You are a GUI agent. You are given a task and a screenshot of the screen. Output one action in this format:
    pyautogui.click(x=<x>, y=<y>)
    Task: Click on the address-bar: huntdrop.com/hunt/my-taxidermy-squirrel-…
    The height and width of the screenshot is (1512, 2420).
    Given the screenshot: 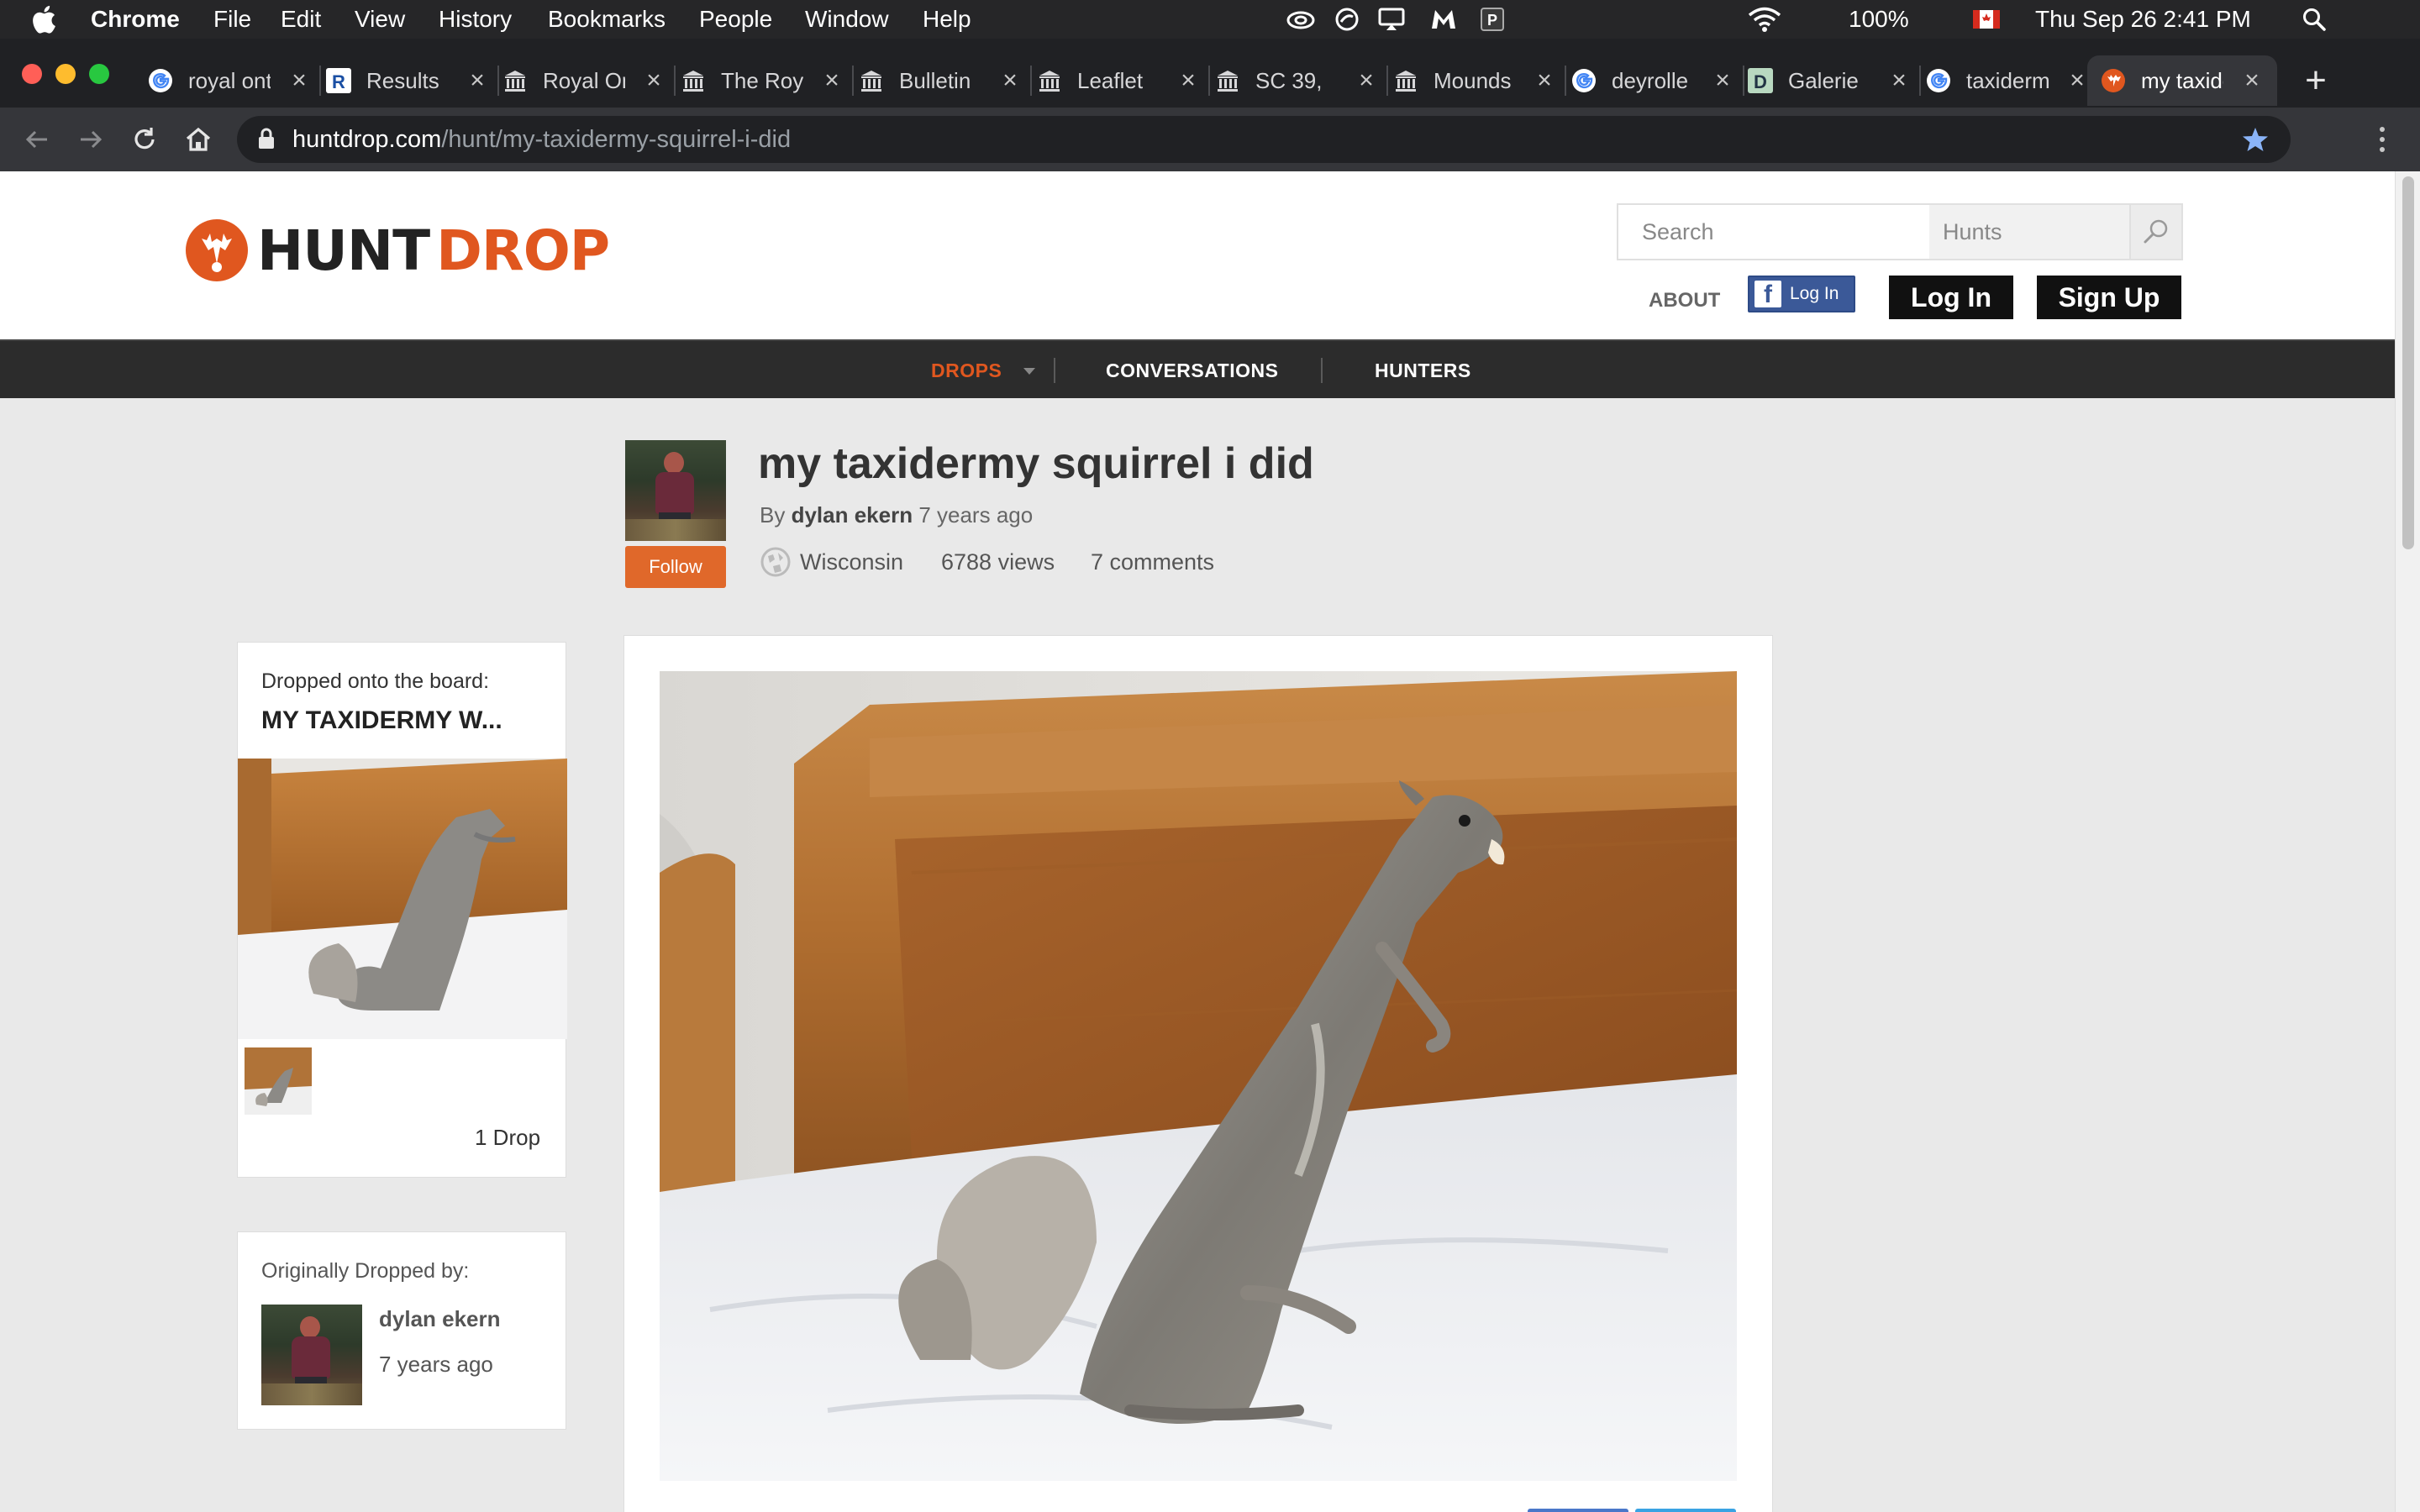 What is the action you would take?
    pyautogui.click(x=1264, y=139)
    